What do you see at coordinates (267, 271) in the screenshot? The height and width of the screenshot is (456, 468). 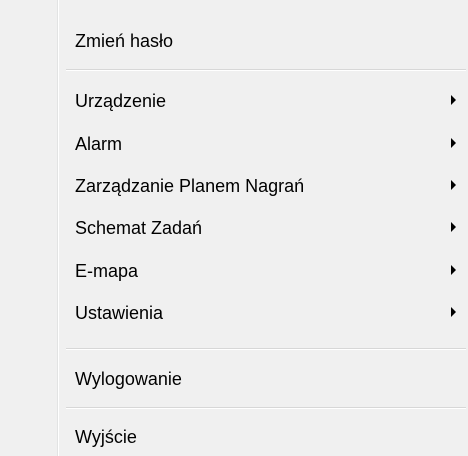 I see `menu-item-e-map: E-mapa` at bounding box center [267, 271].